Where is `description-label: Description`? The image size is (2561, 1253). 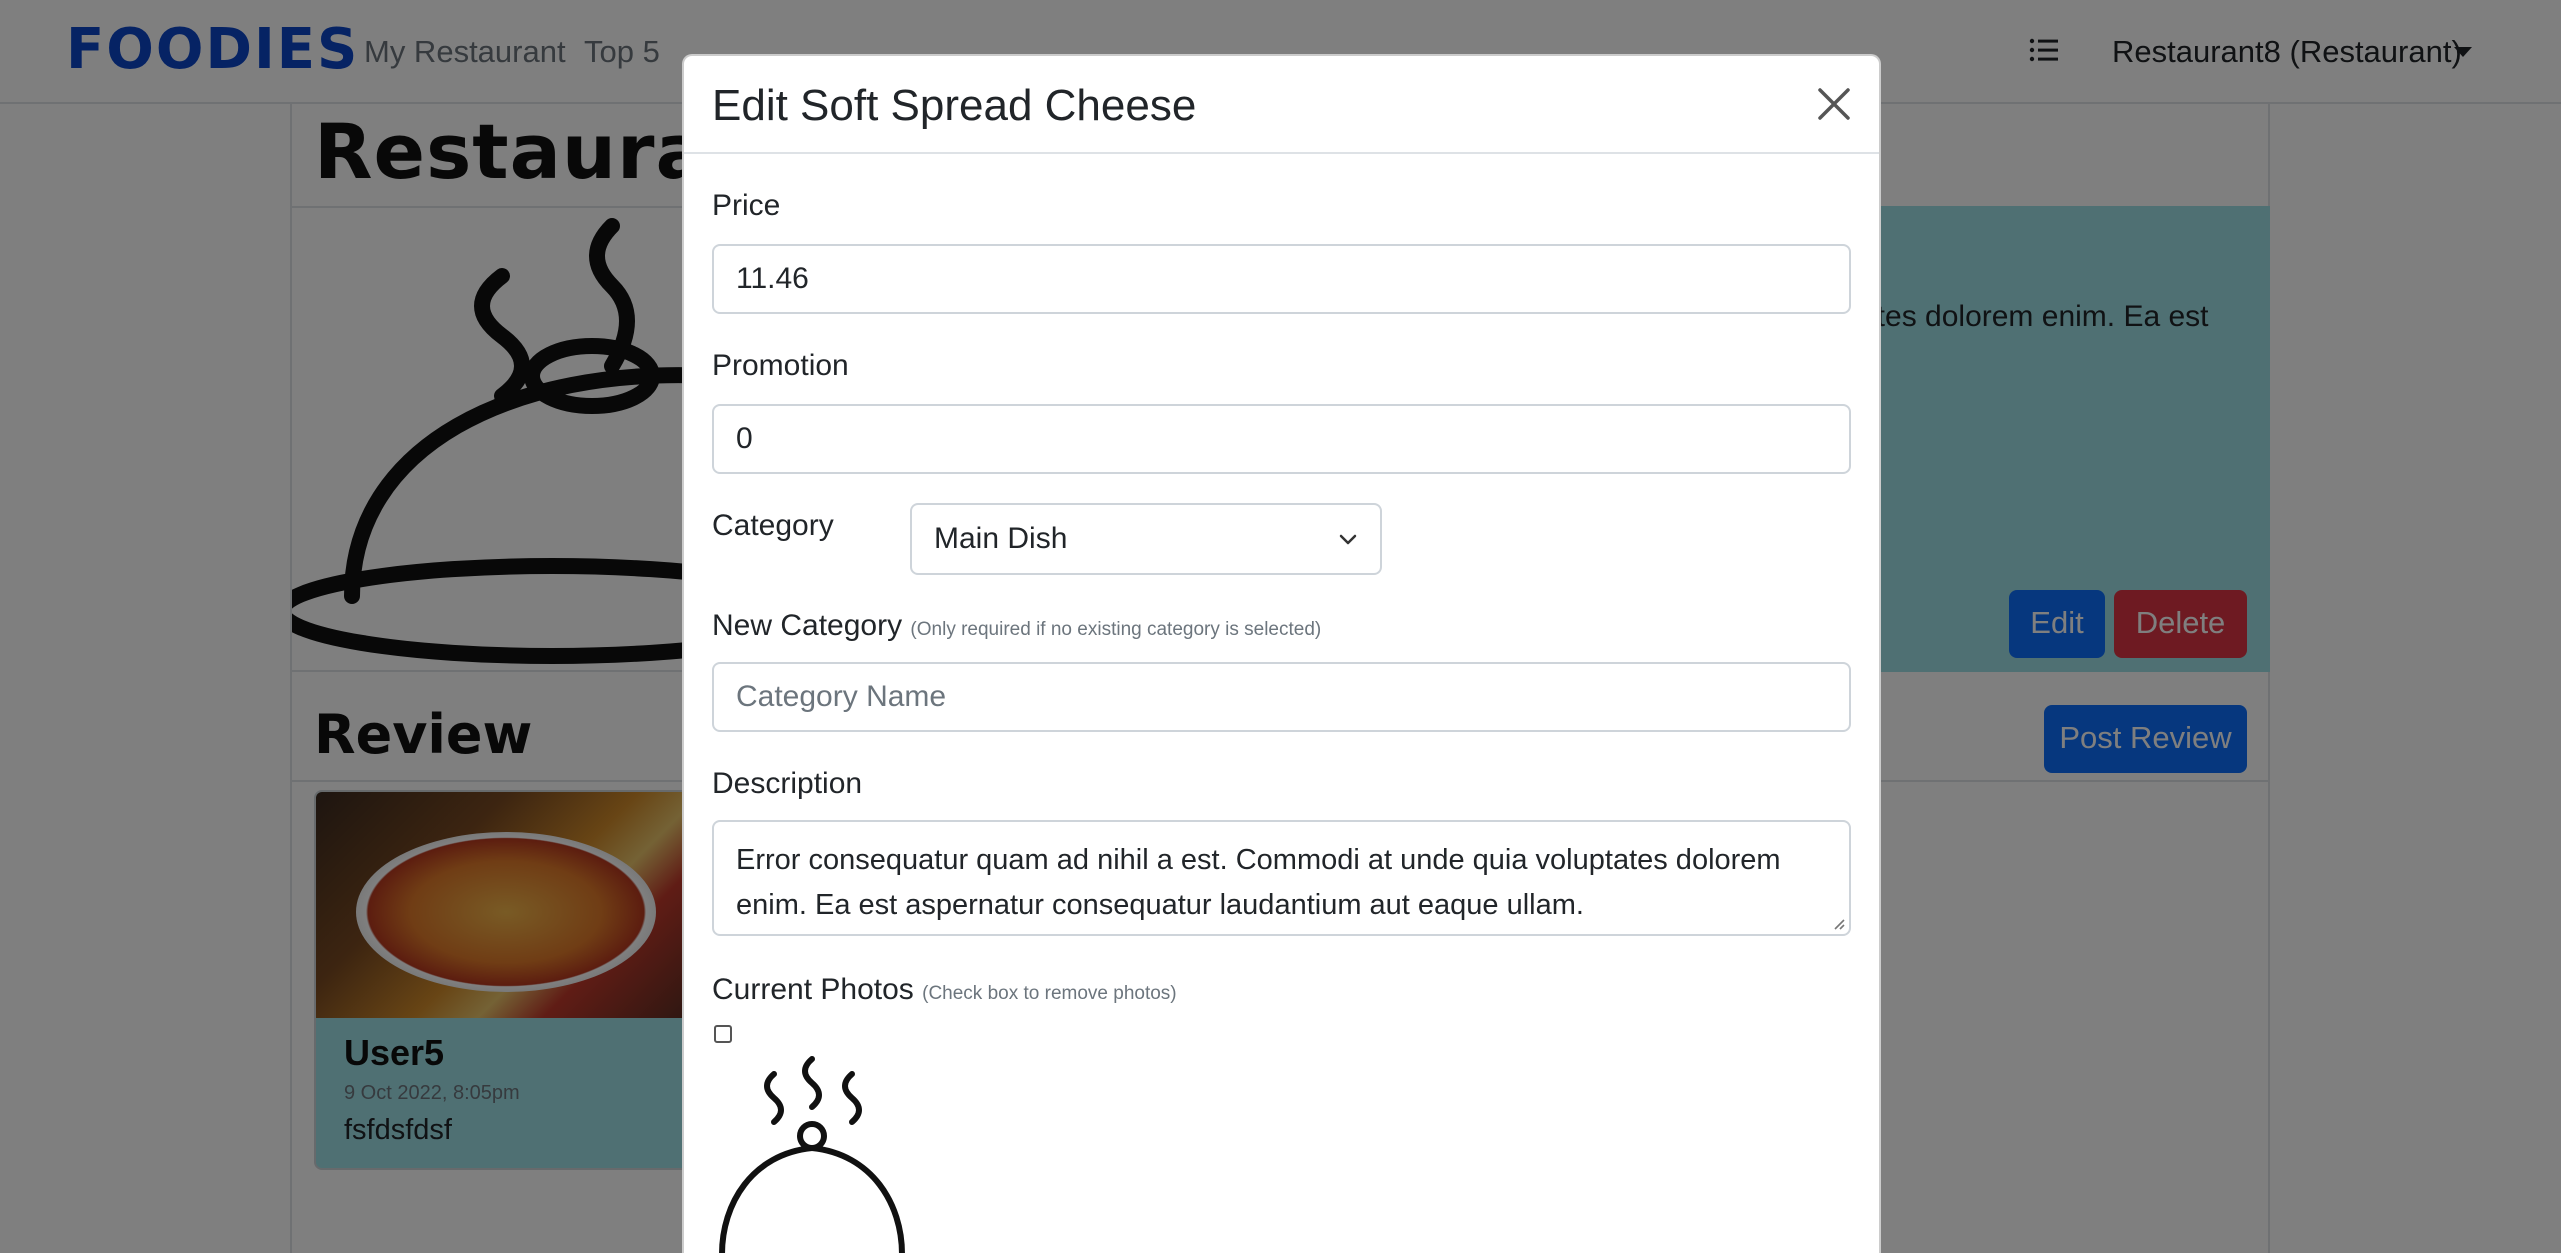 description-label: Description is located at coordinates (787, 783).